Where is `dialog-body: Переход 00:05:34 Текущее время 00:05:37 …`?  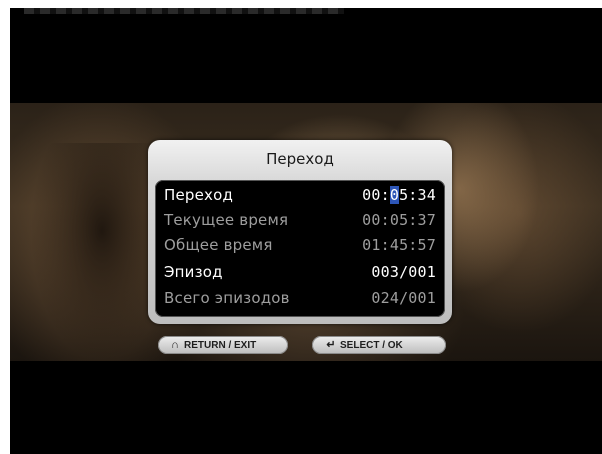
dialog-body: Переход 00:05:34 Текущее время 00:05:37 … is located at coordinates (300, 248).